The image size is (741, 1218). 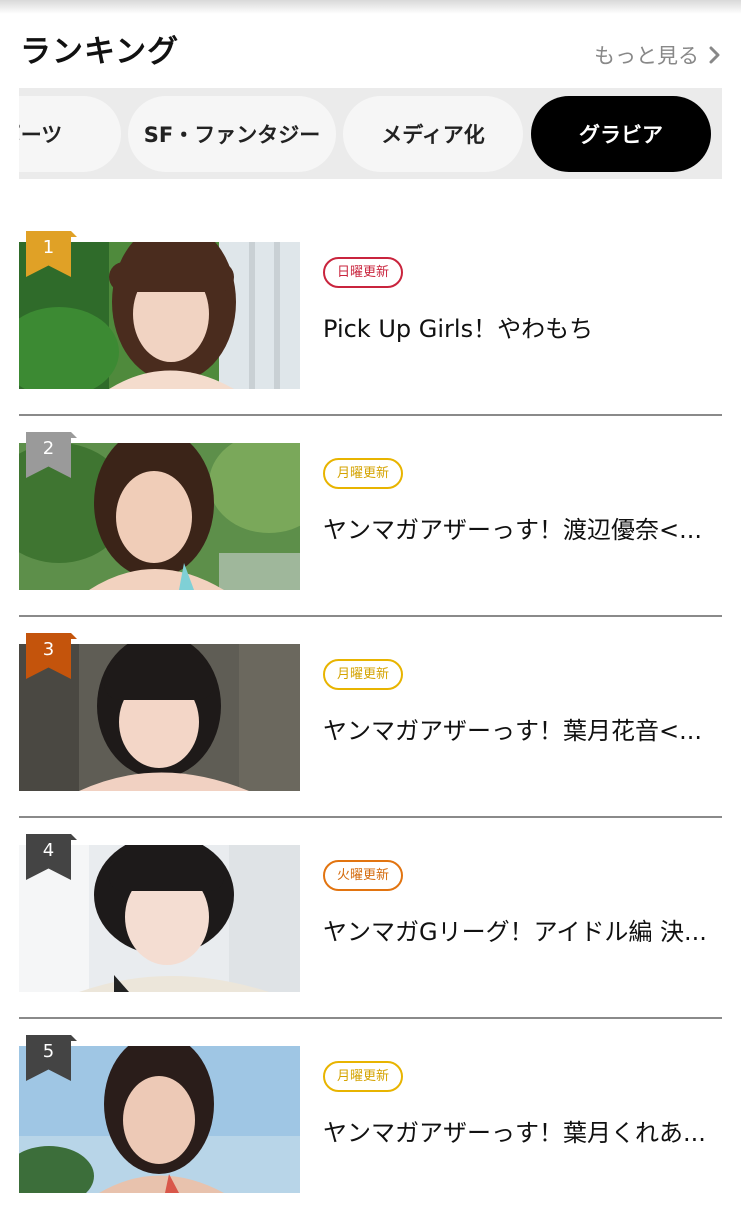 I want to click on category-tabs: ポーツ SF・ファンタジー メディア化 グラビア, so click(x=370, y=133).